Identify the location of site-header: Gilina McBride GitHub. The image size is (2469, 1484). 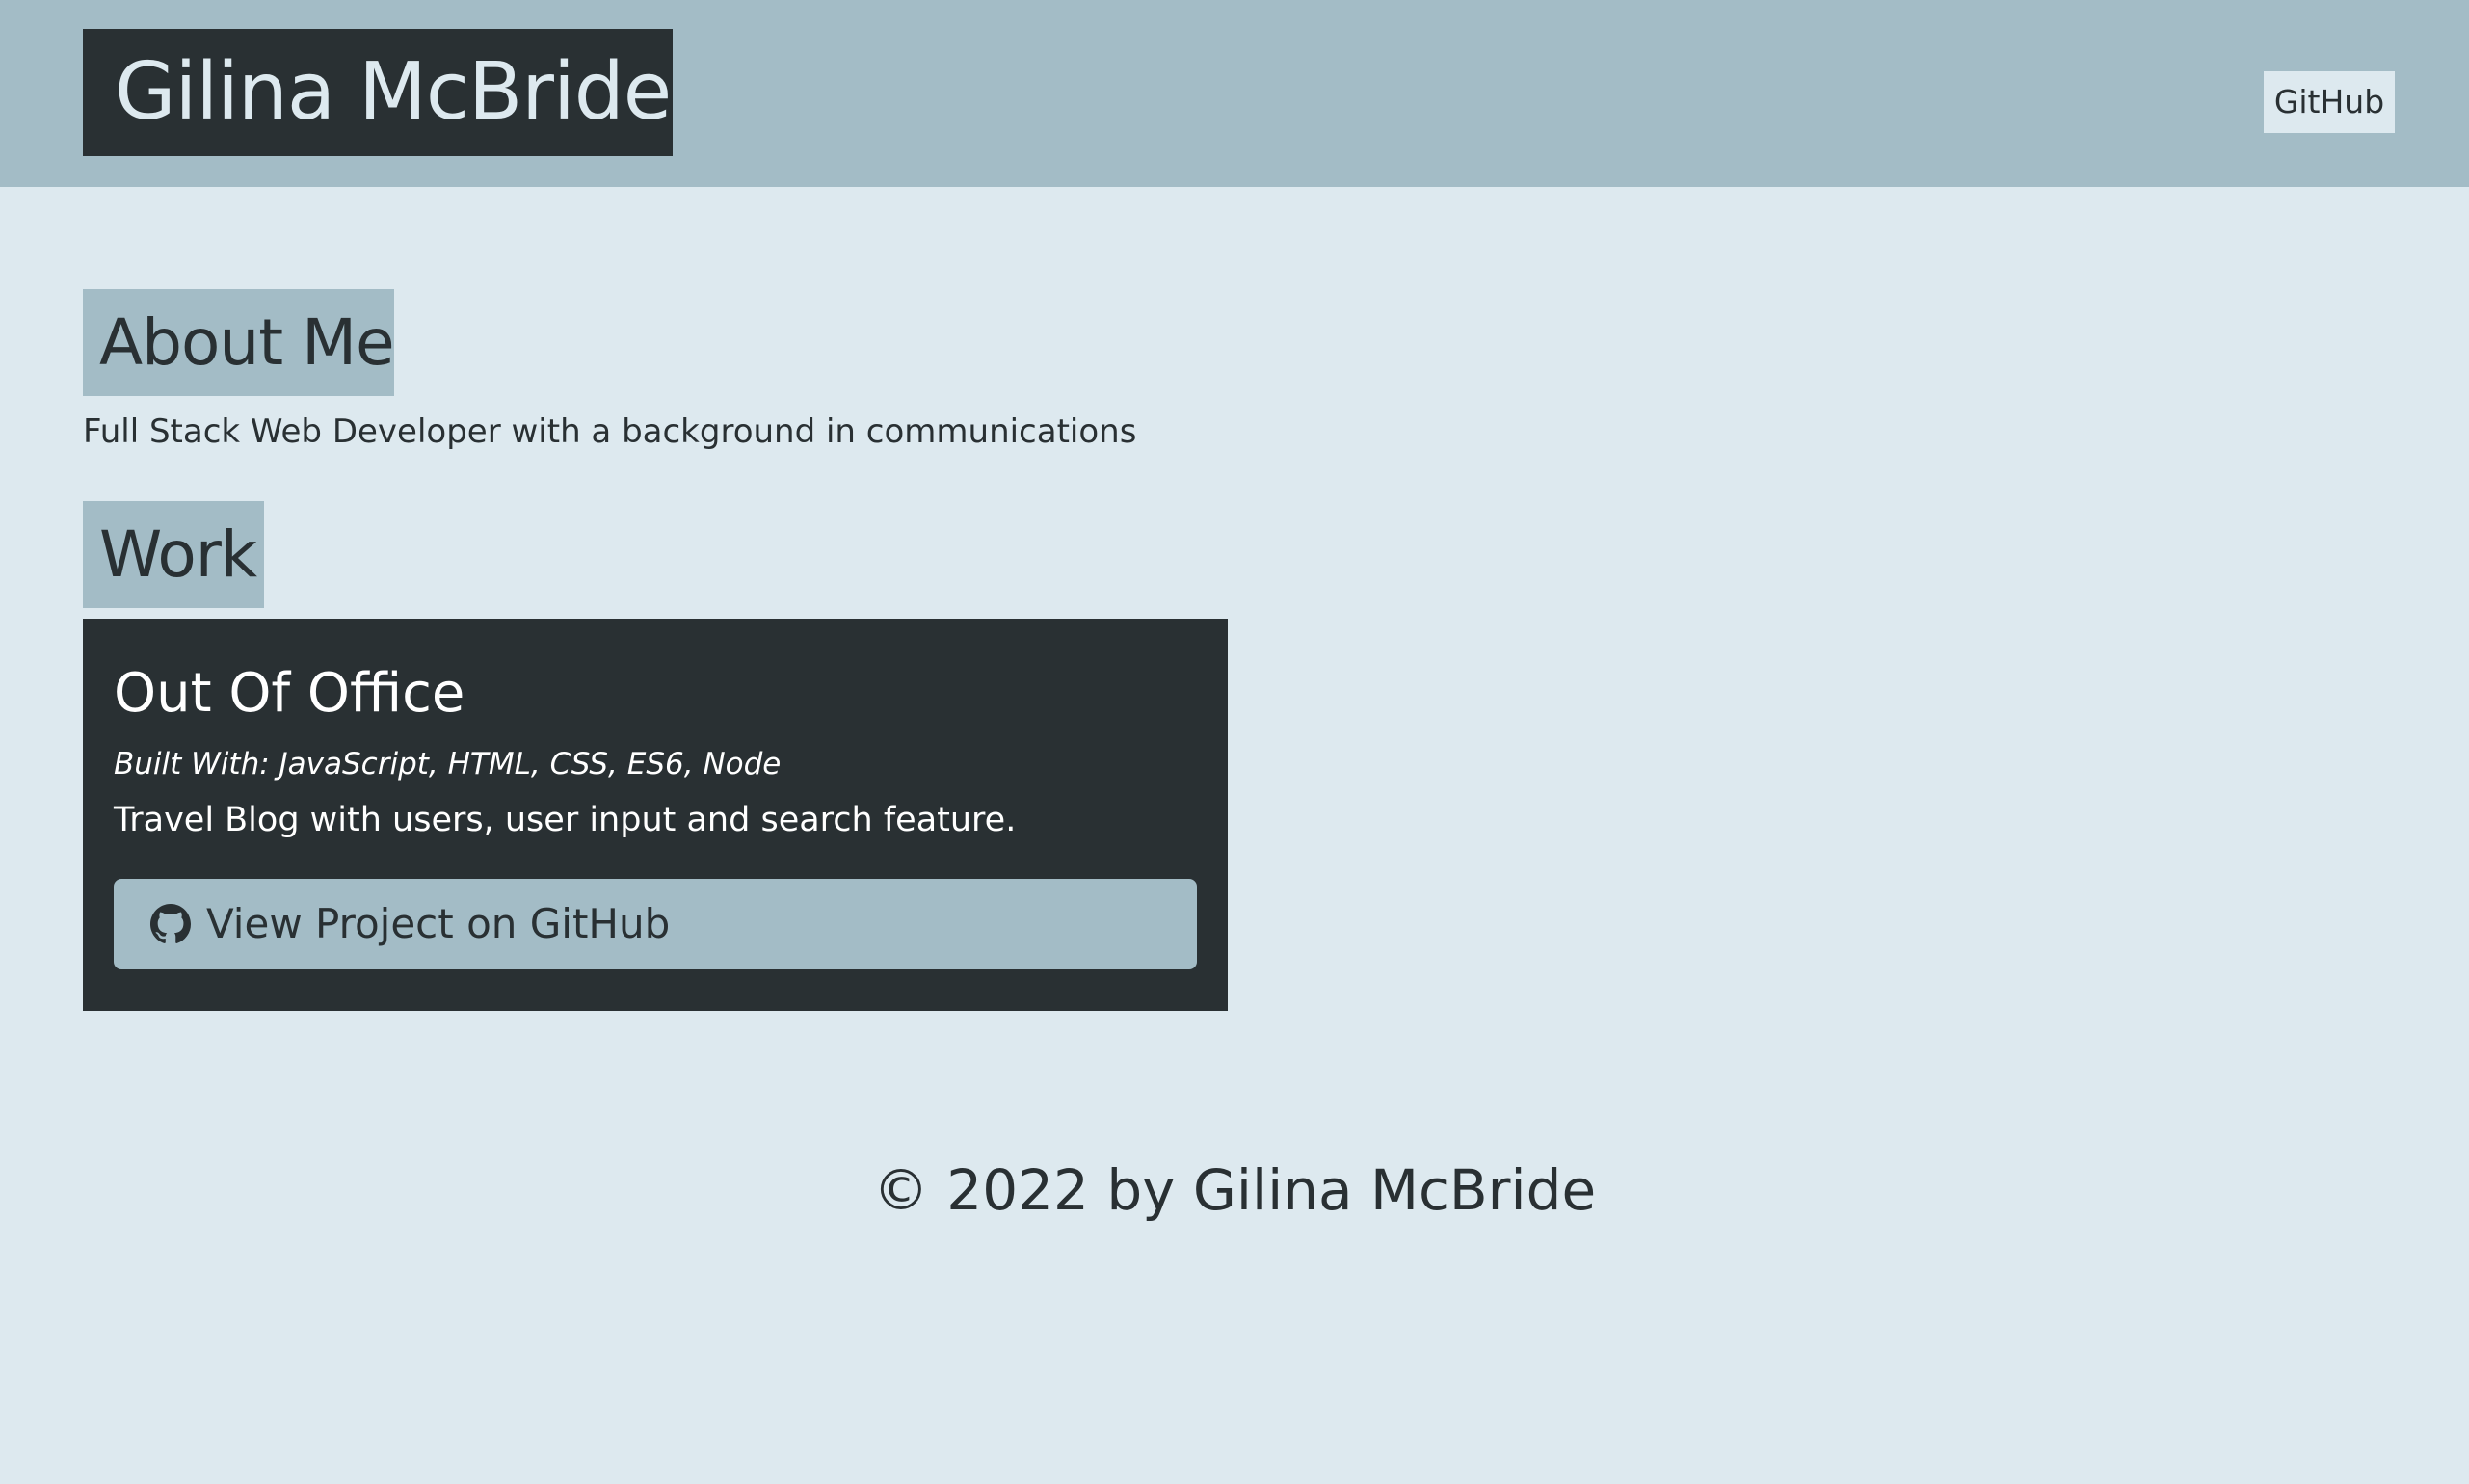
(1234, 93).